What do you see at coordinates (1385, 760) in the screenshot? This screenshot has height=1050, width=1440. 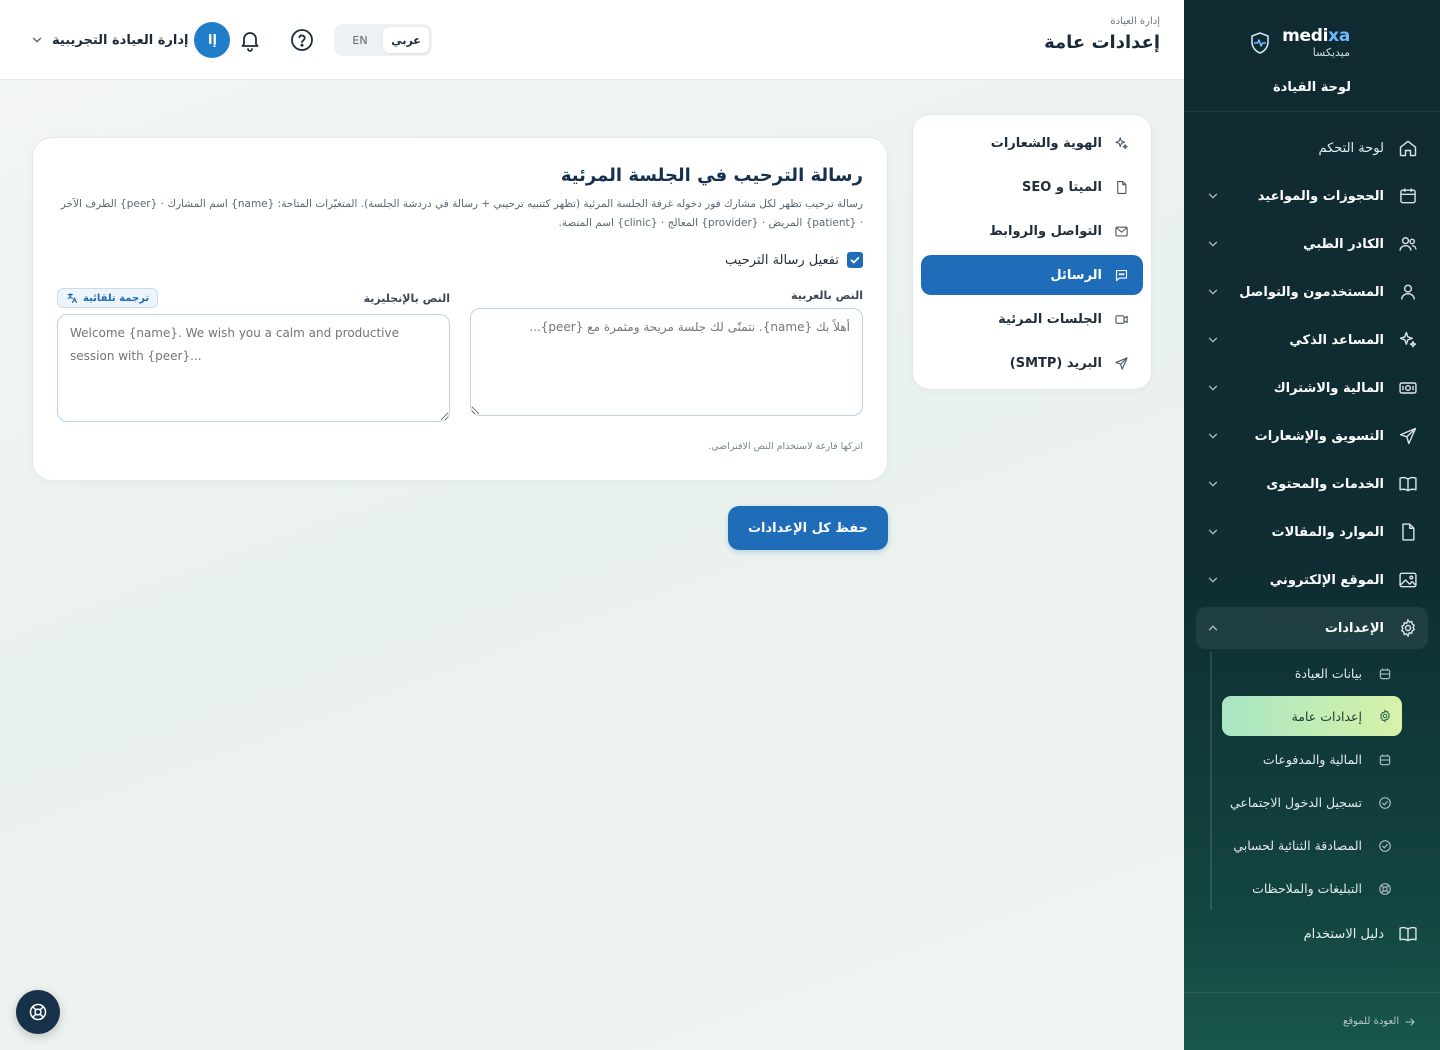 I see `wallet-icon` at bounding box center [1385, 760].